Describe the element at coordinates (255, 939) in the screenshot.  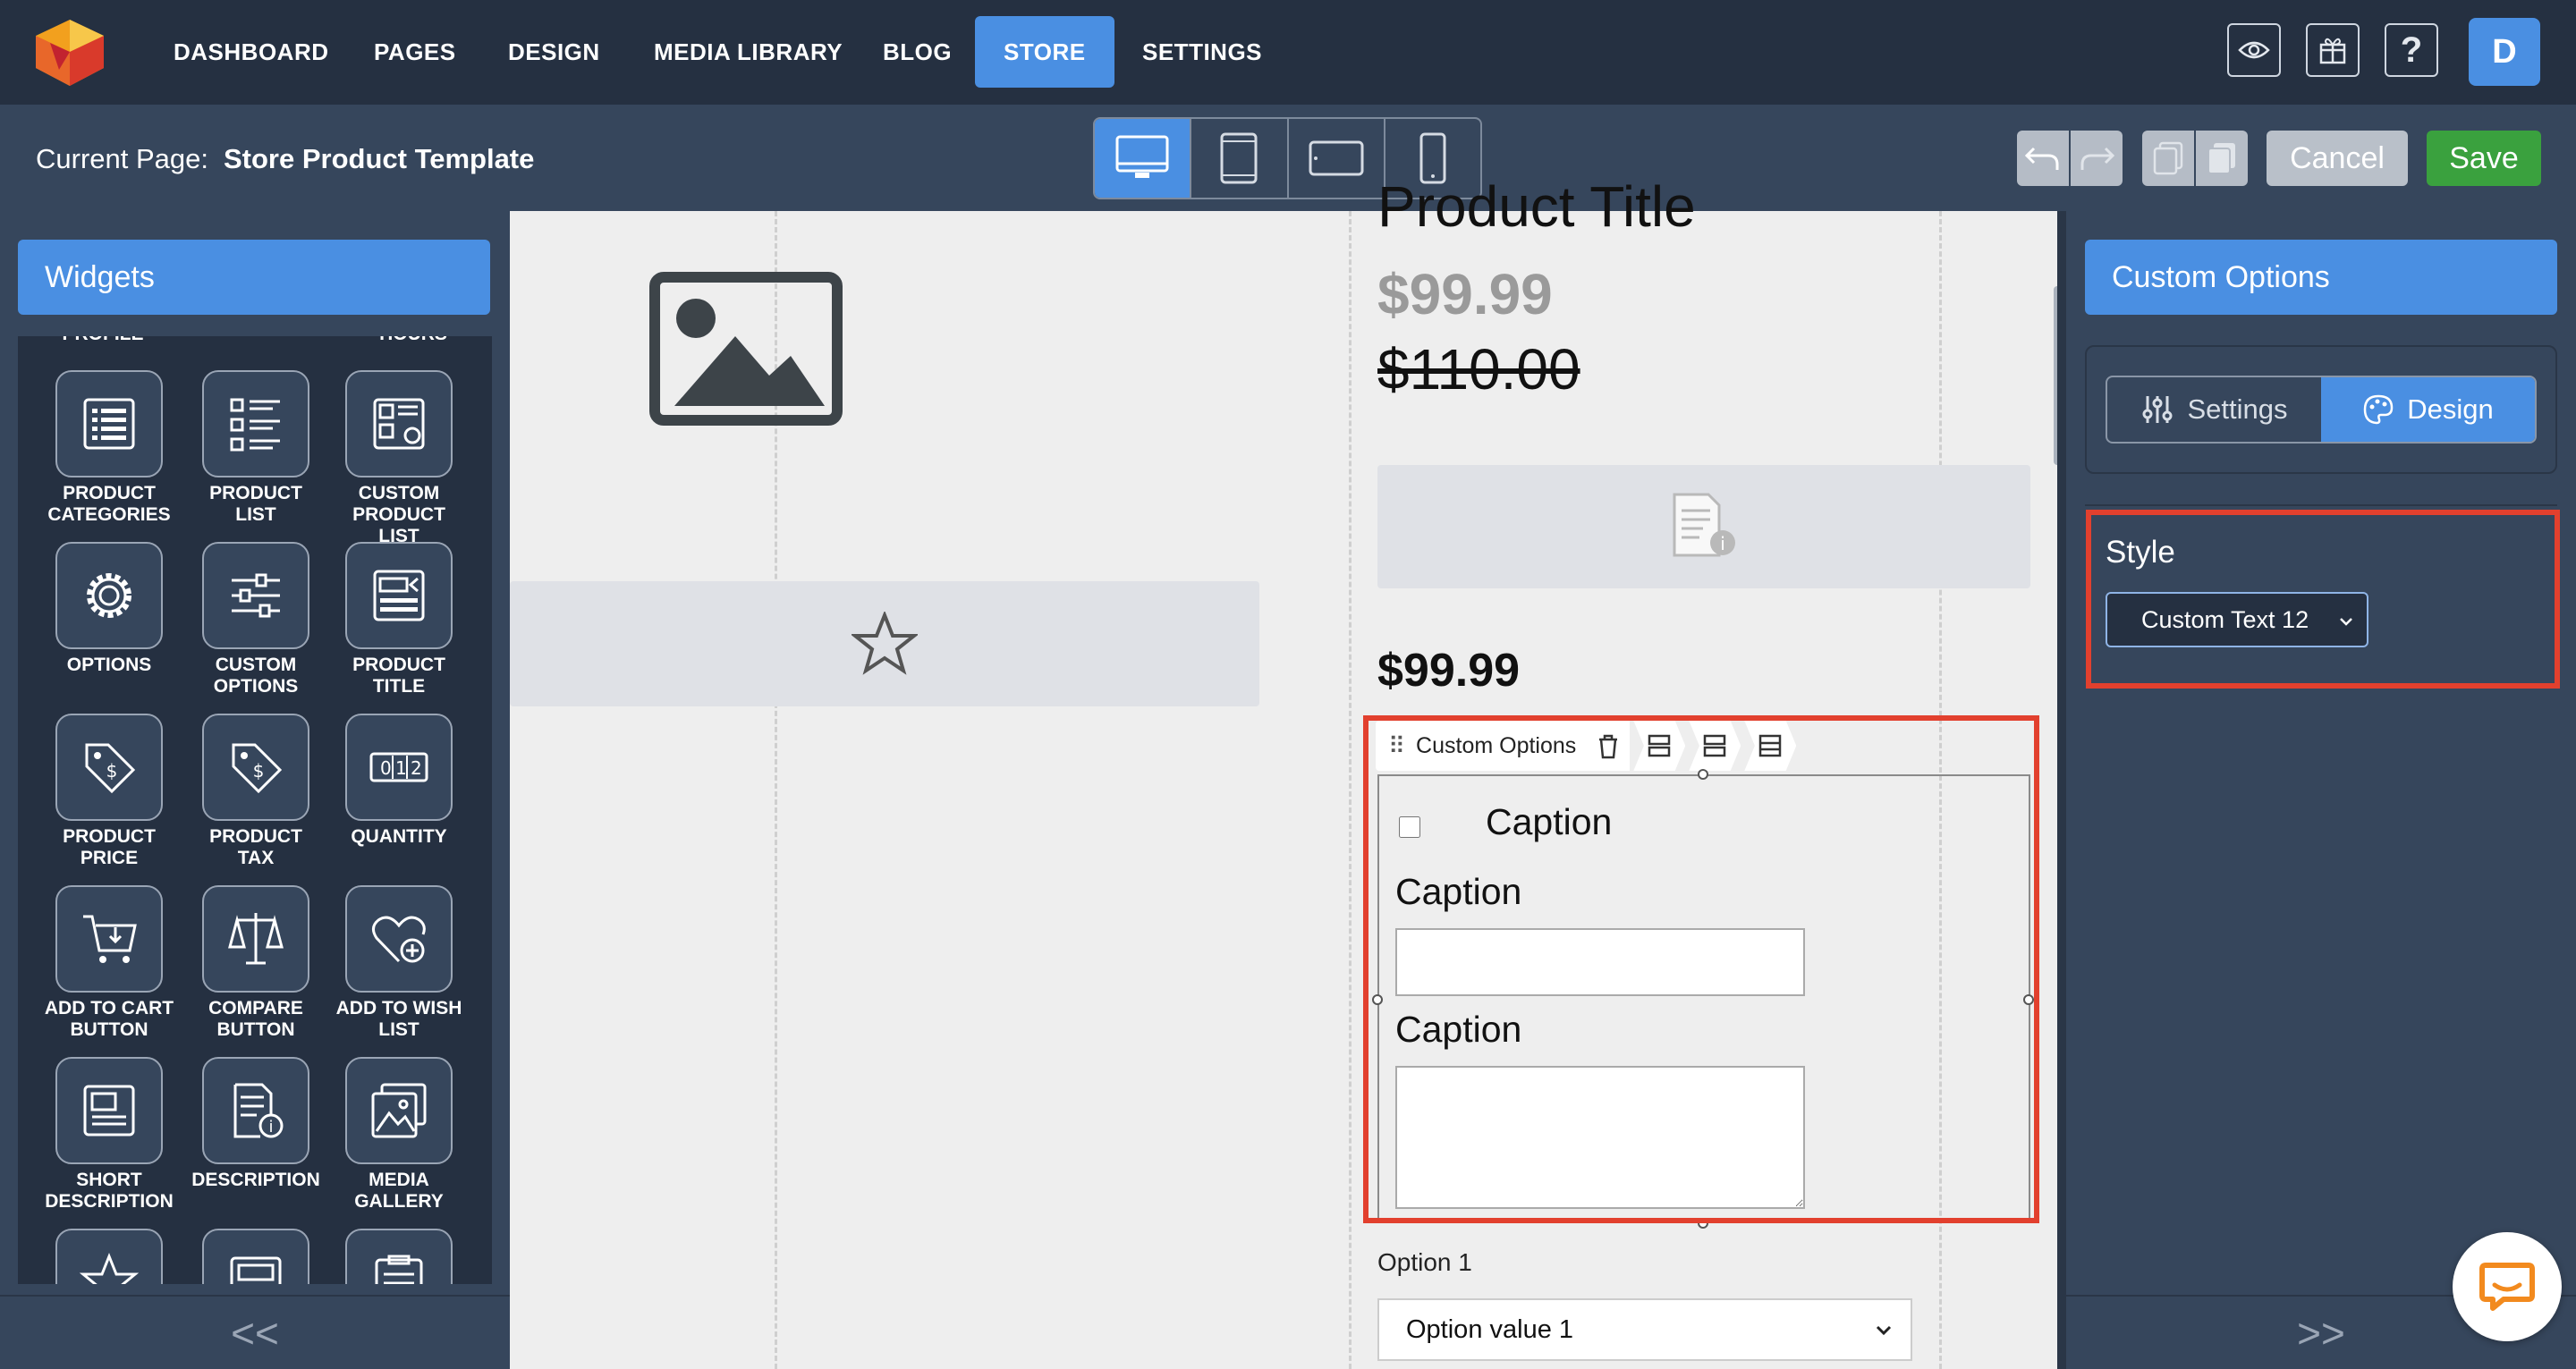
I see `scale-icon` at that location.